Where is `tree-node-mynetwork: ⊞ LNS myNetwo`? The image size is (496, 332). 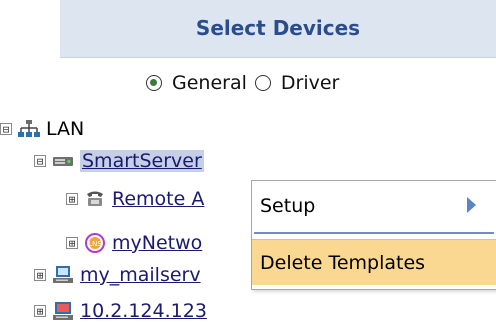 tree-node-mynetwork: ⊞ LNS myNetwo is located at coordinates (134, 243).